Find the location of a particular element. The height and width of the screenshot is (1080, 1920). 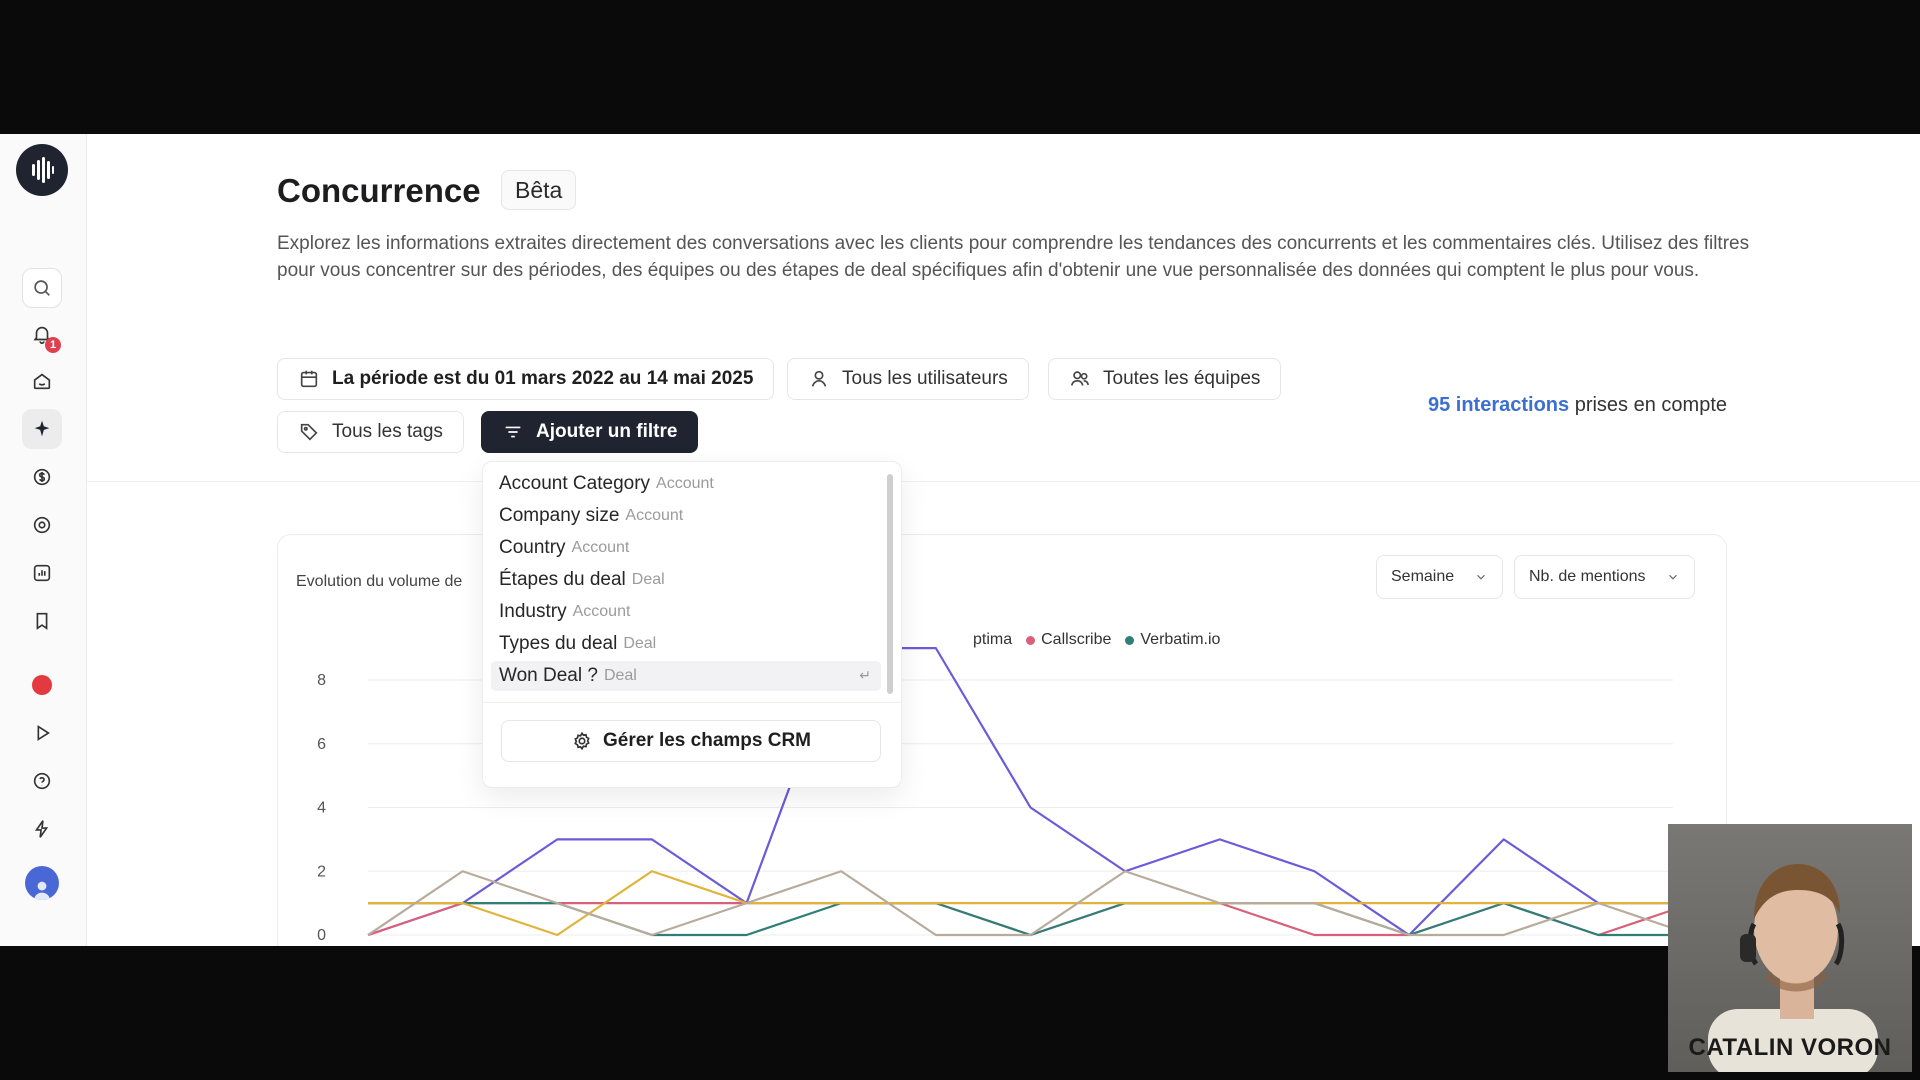

user-icon is located at coordinates (42, 890).